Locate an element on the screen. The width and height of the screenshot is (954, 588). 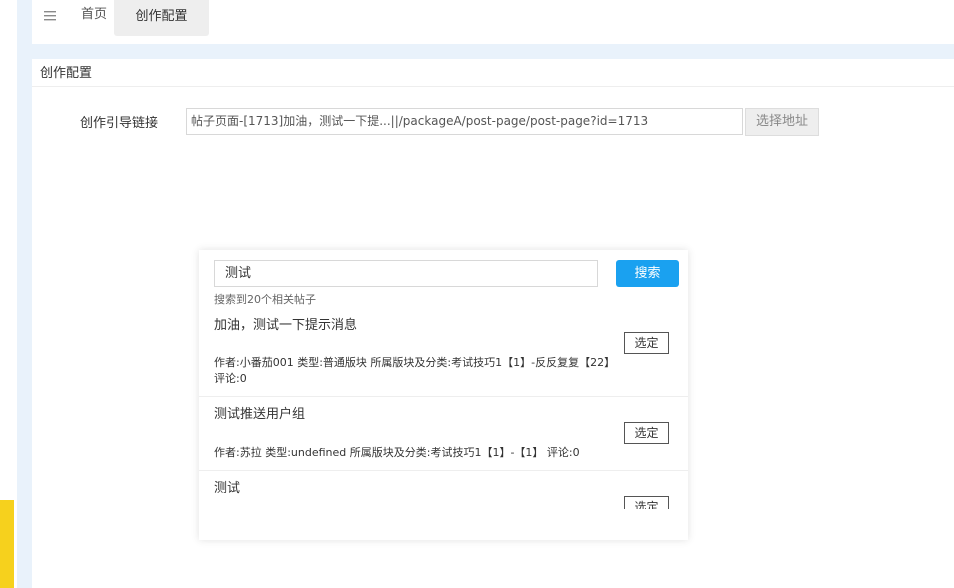
post-title: 测试推送用户组 is located at coordinates (260, 414).